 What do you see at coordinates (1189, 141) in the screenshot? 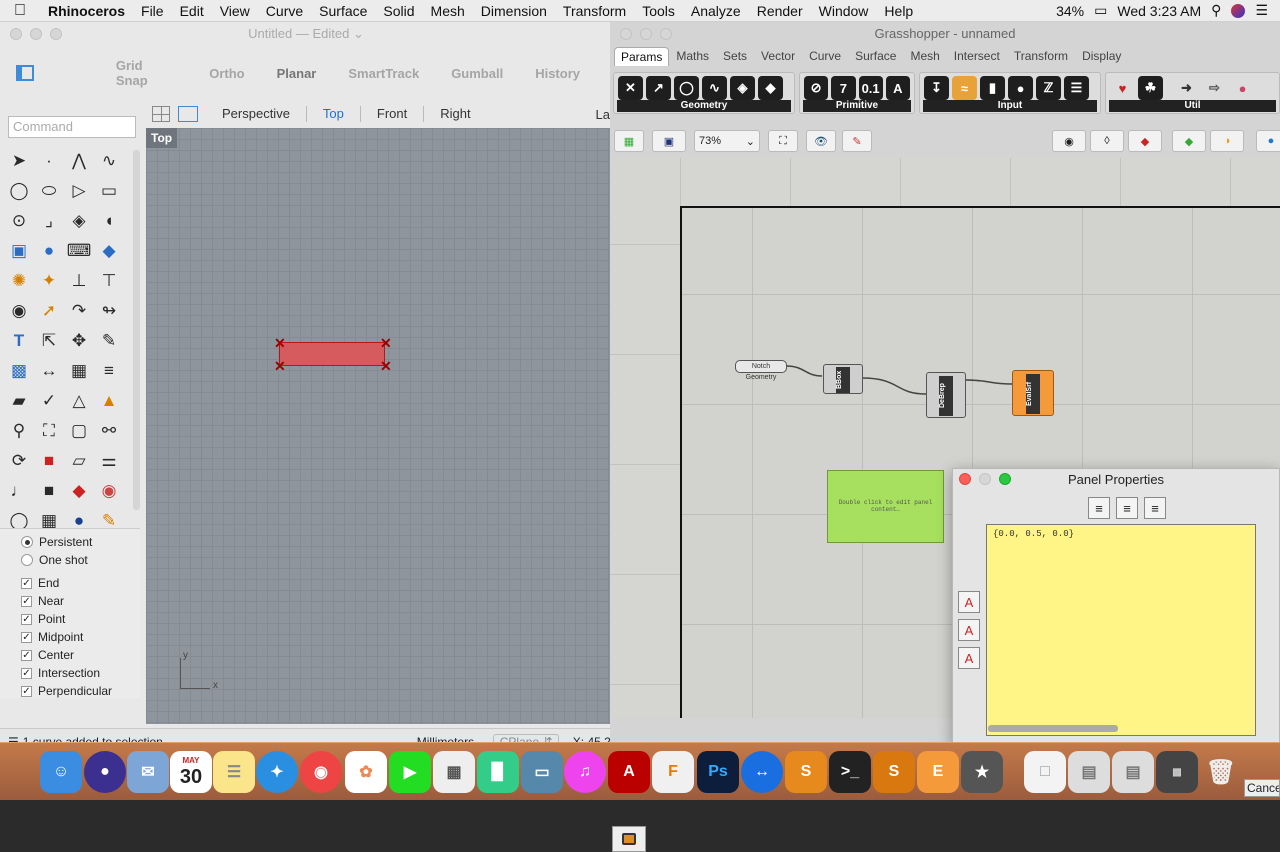
I see `bake-icon: ◆` at bounding box center [1189, 141].